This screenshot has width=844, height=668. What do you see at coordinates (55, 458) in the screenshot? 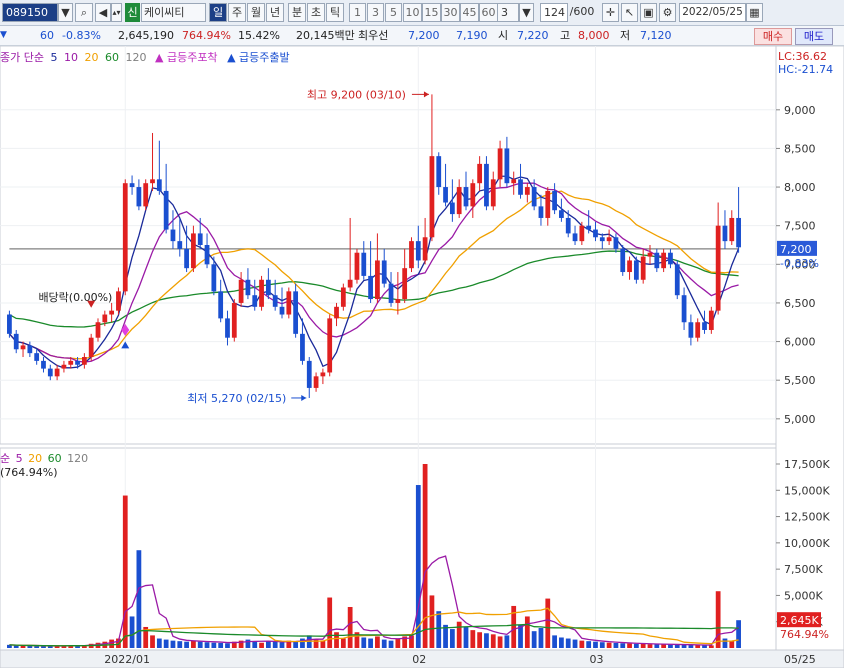
I see `legend-vol-ma60: 60` at bounding box center [55, 458].